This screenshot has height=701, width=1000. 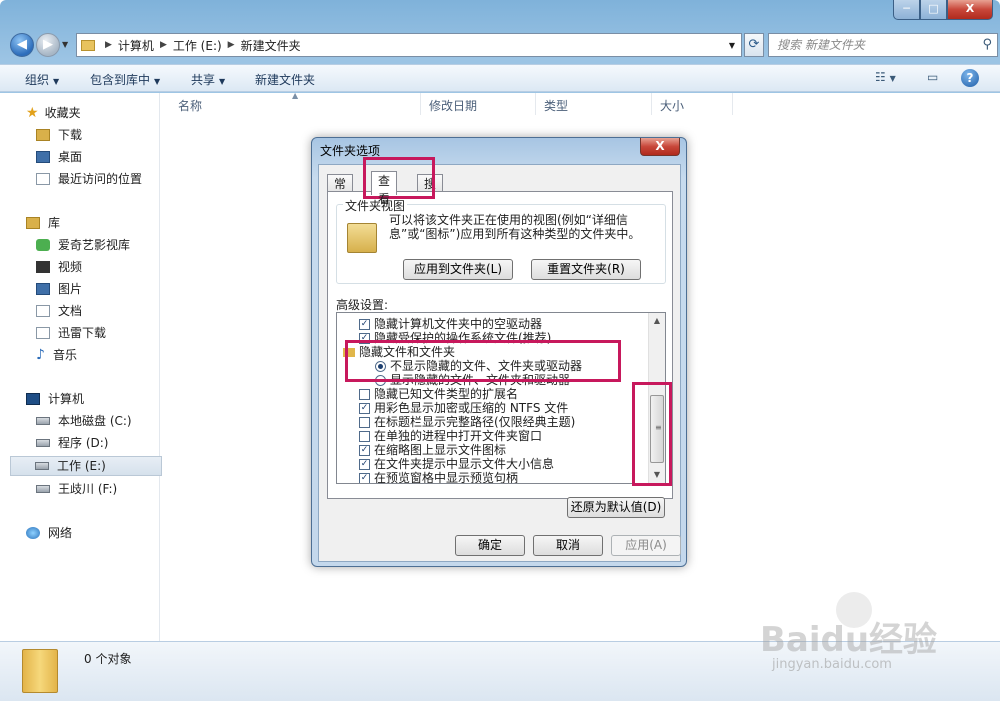 I want to click on close-button: X, so click(x=970, y=10).